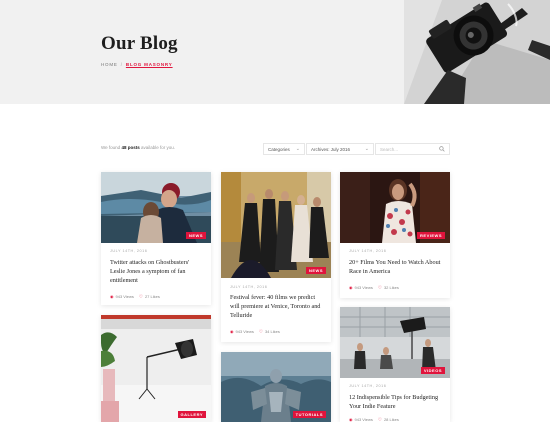 The height and width of the screenshot is (422, 550). Describe the element at coordinates (272, 331) in the screenshot. I see `post-likes: 34 Likes` at that location.